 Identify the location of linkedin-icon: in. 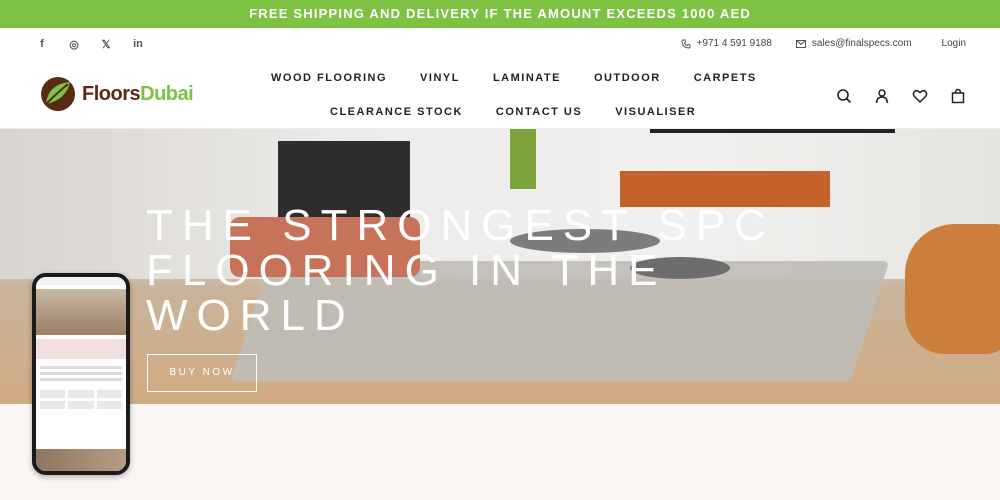
(138, 44).